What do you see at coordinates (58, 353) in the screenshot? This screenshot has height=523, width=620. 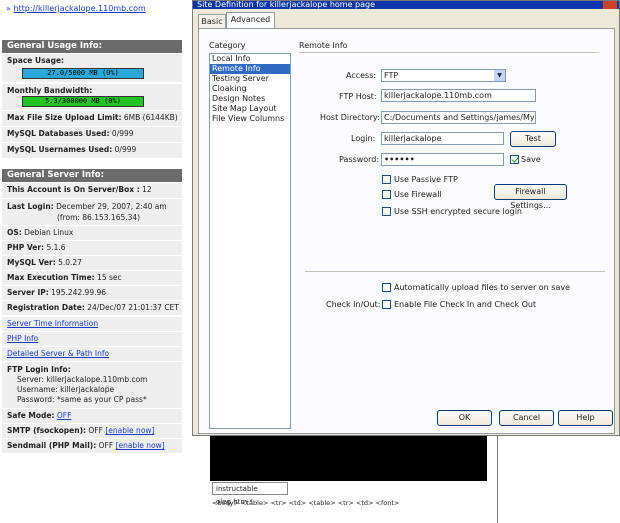 I see `path-info-link: Detailed Server & Path Info` at bounding box center [58, 353].